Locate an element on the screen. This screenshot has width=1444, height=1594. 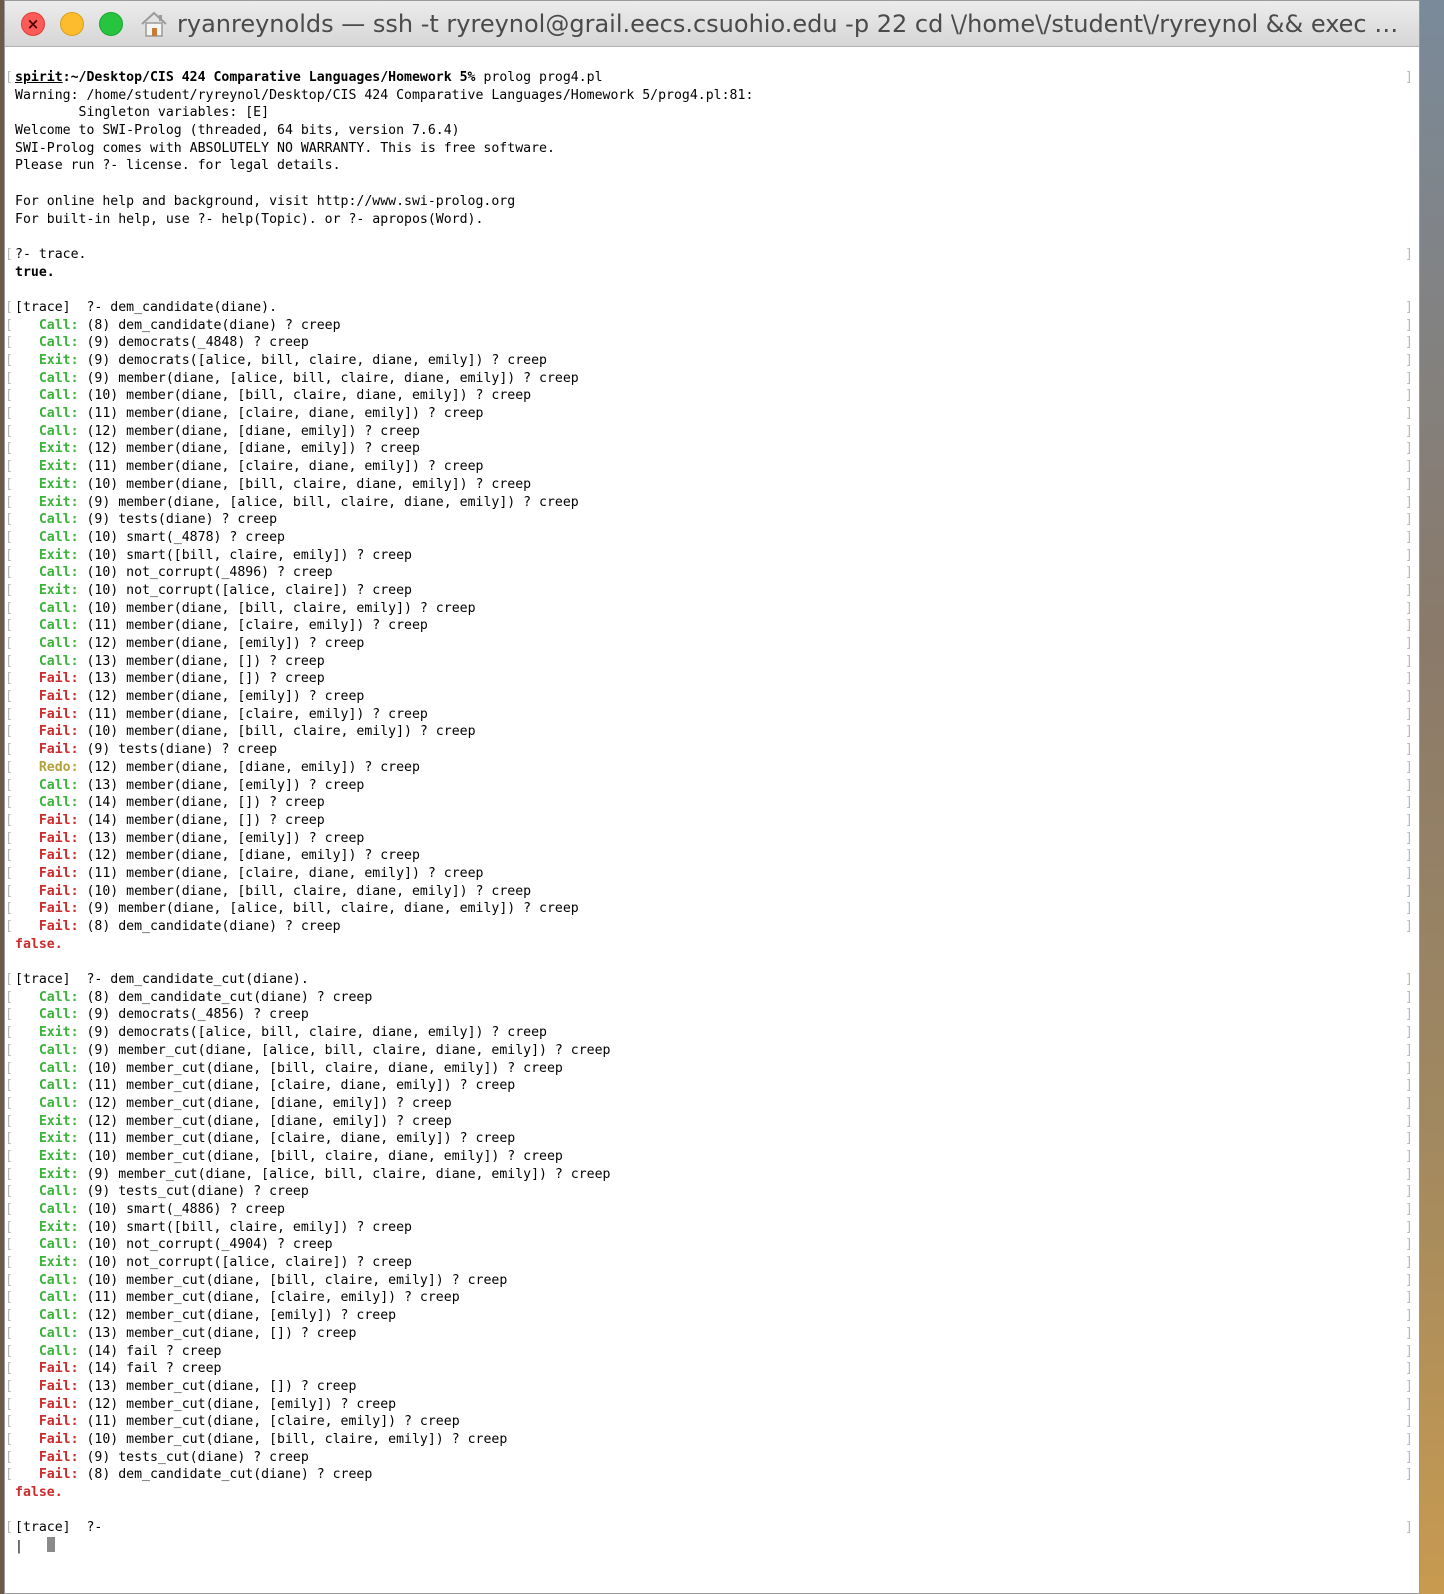
line-content: [trace] ?- dem_candidate(diane). is located at coordinates (146, 308).